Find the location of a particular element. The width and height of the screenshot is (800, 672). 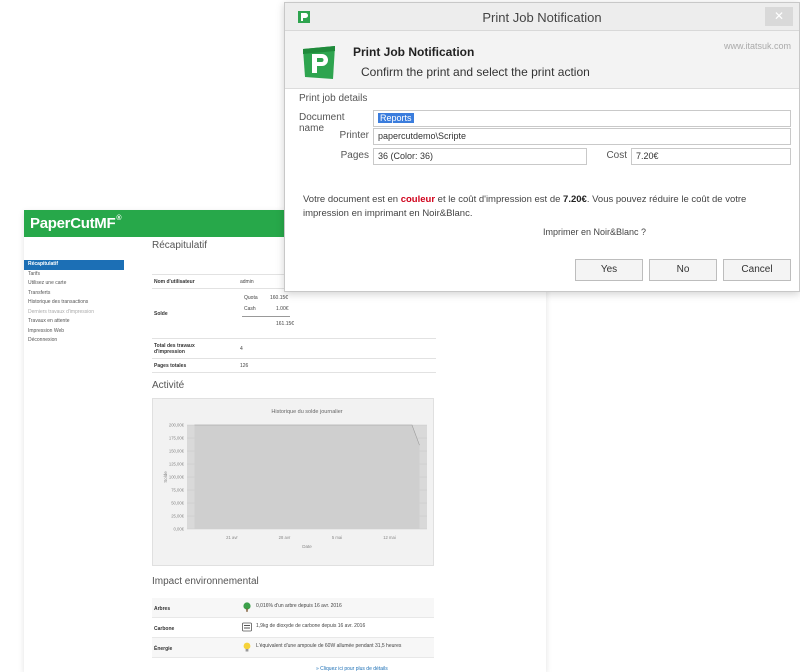

total-jobs-value: 4 is located at coordinates (241, 349).